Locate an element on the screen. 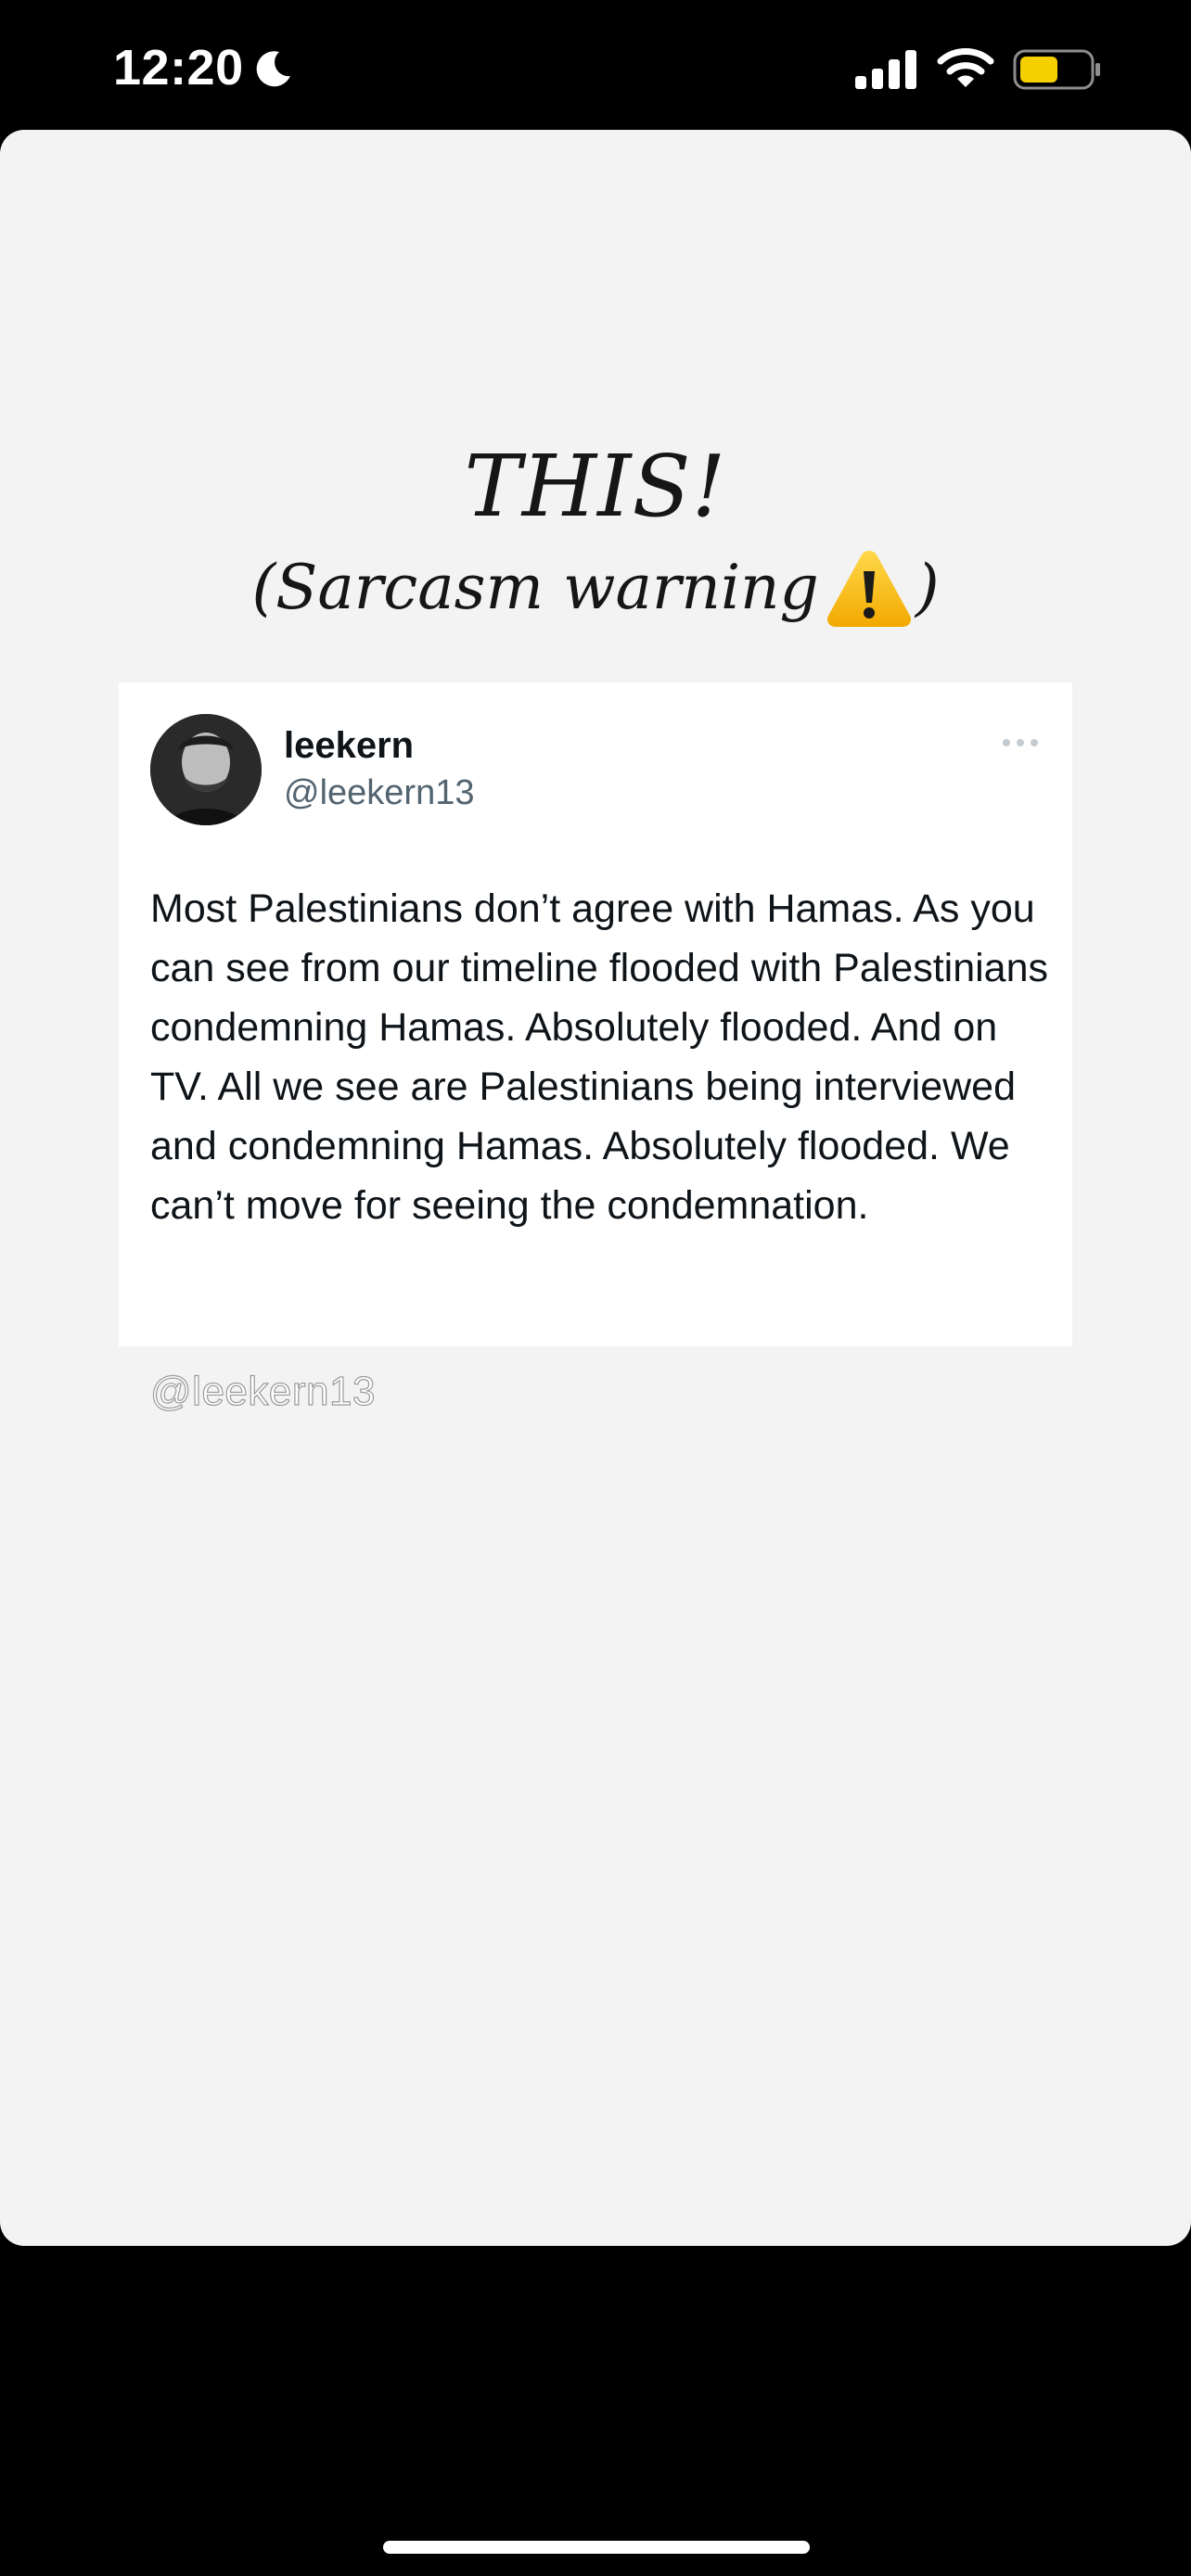 The image size is (1191, 2576). watermark: @leekern13 is located at coordinates (262, 1391).